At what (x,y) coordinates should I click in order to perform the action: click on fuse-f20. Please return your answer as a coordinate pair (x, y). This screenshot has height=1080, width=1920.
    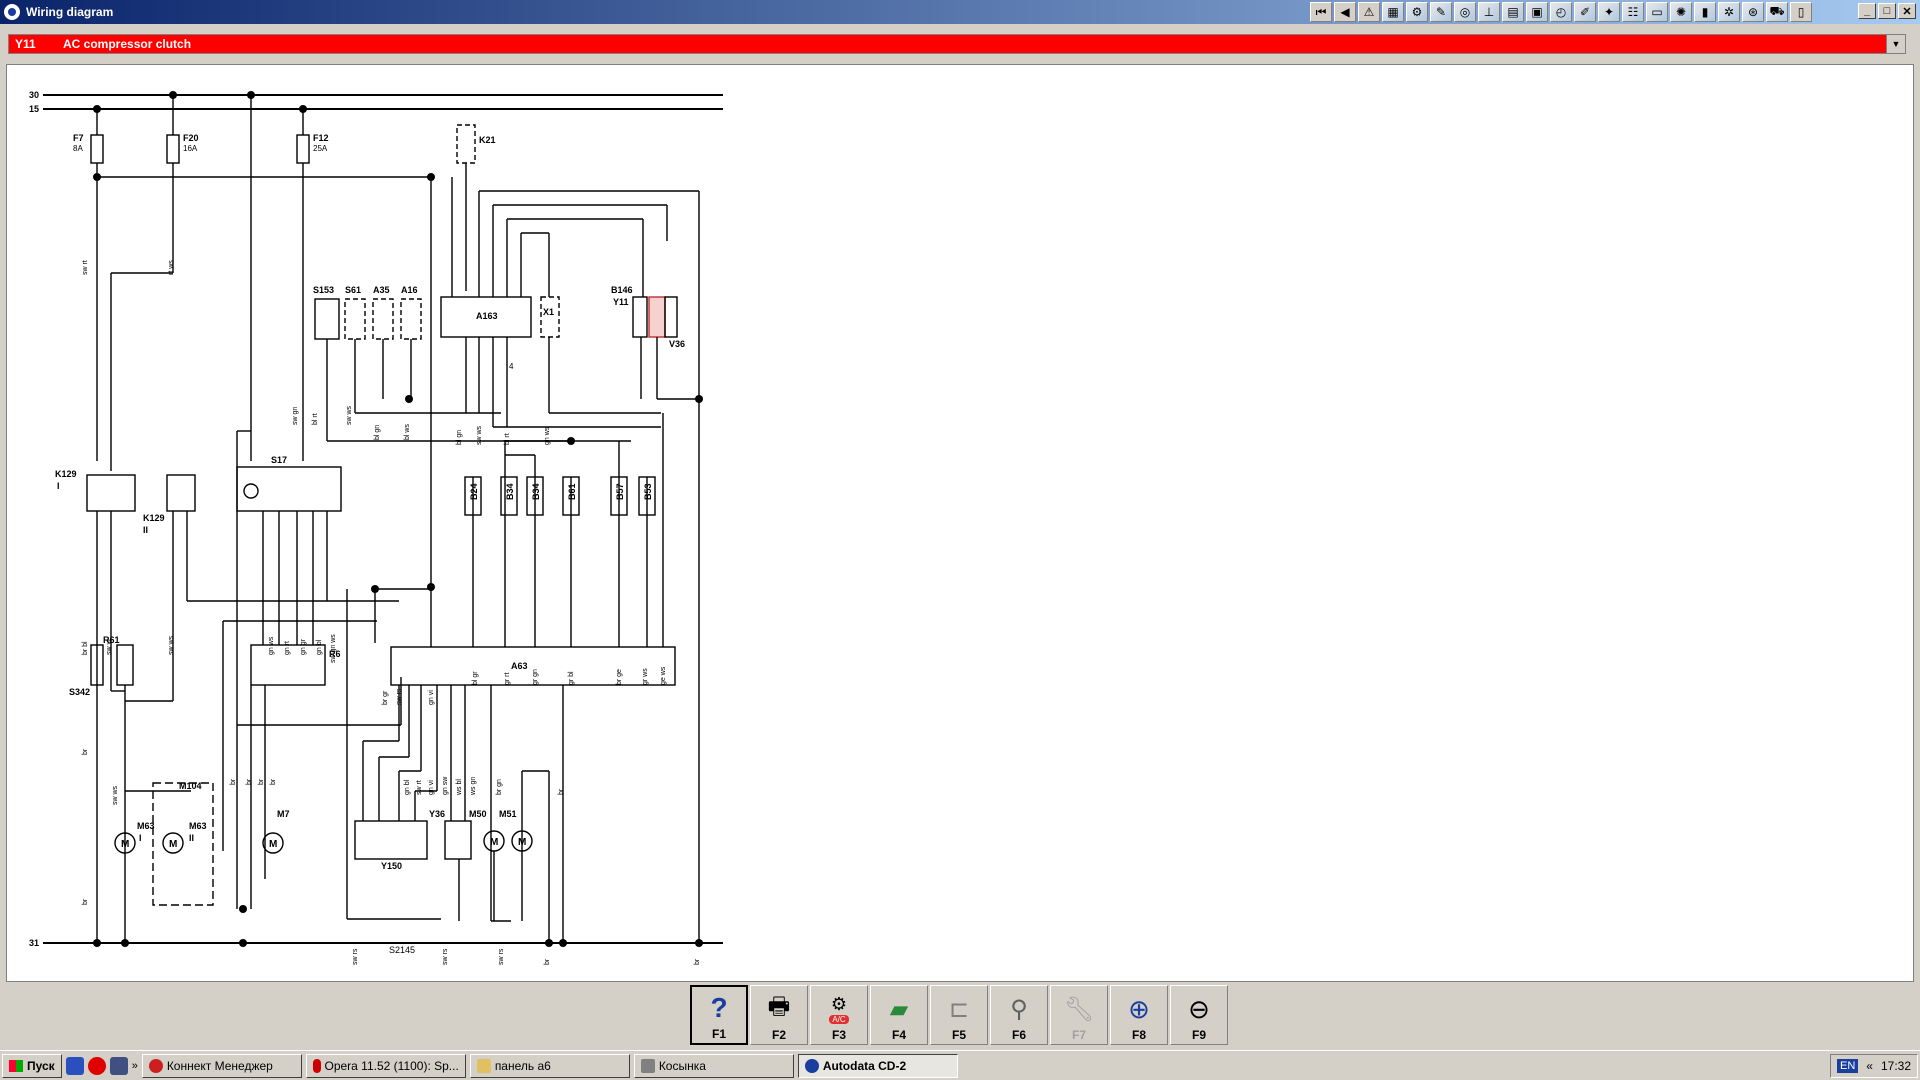
    Looking at the image, I should click on (173, 149).